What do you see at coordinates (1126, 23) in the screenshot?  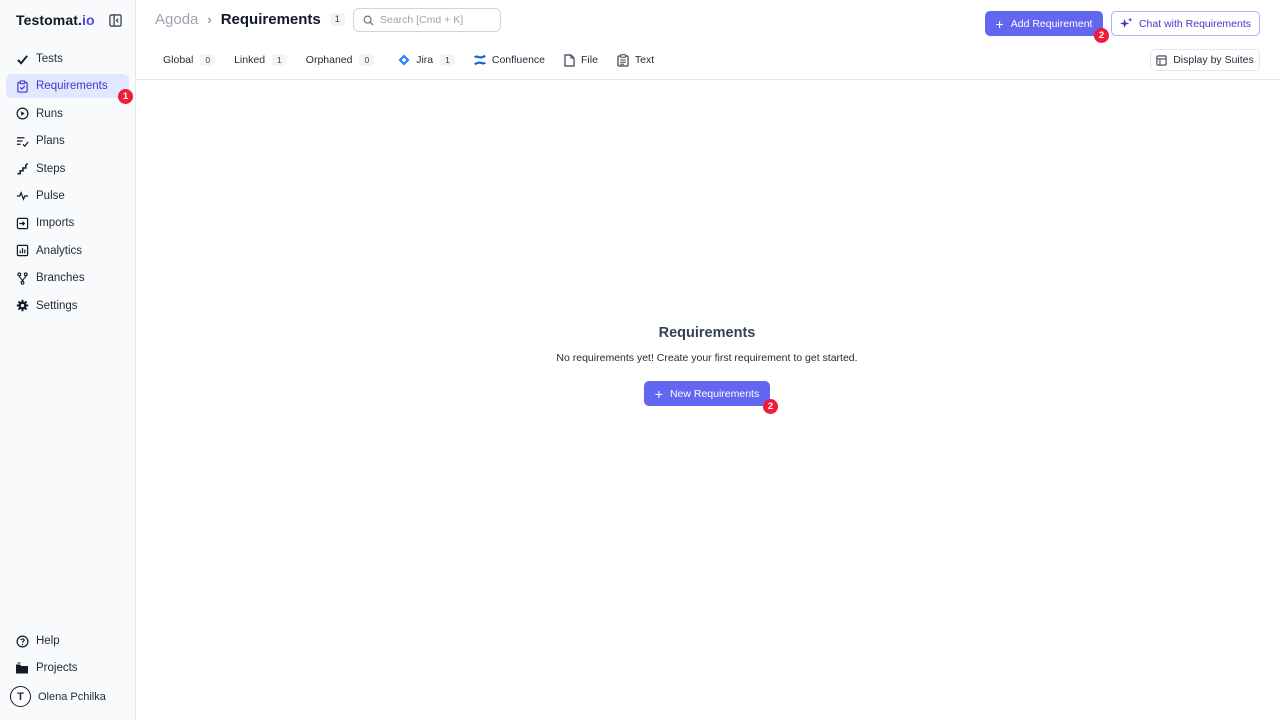 I see `sparkle-icon` at bounding box center [1126, 23].